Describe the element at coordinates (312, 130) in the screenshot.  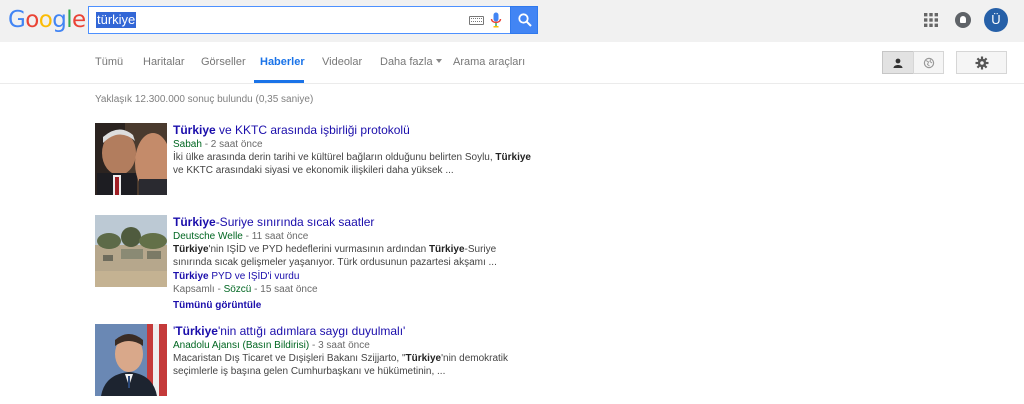
I see `title-text: ve KKTC arasında işbirliği protokolü` at that location.